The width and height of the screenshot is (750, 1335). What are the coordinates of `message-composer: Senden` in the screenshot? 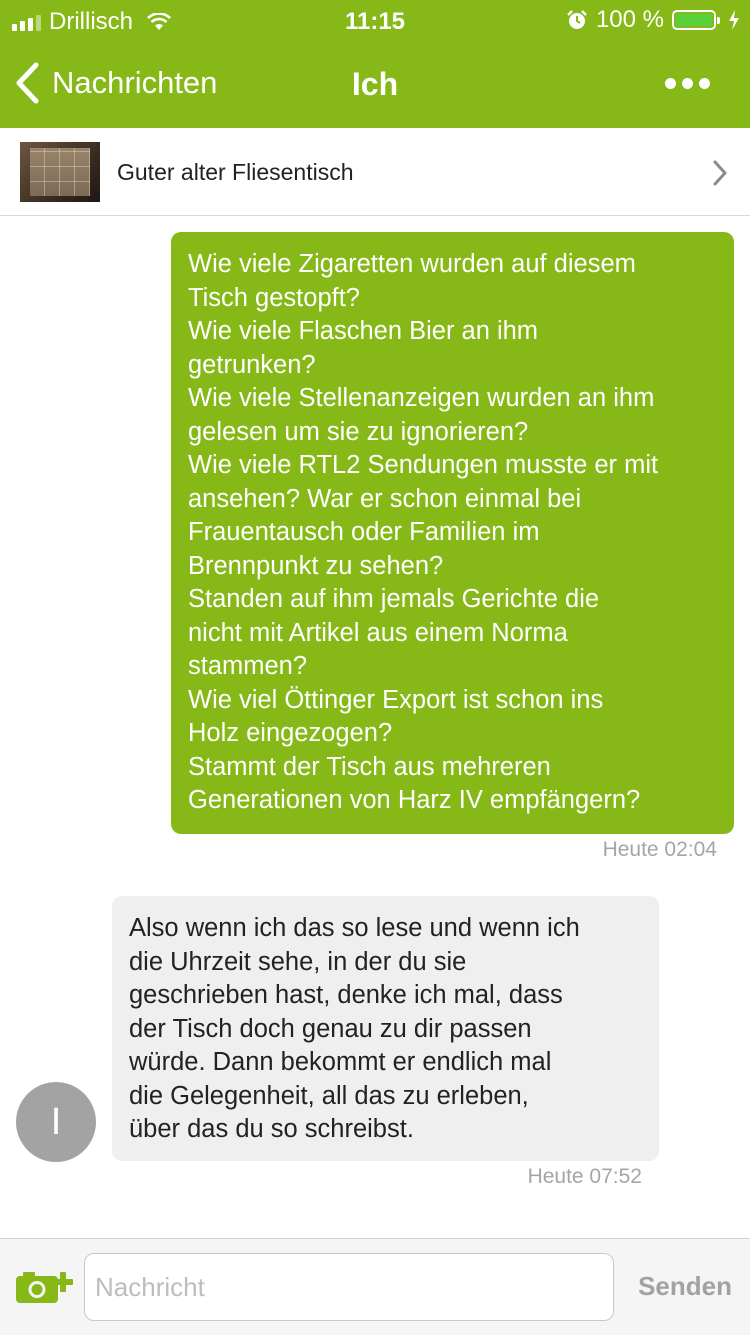 It's located at (375, 1286).